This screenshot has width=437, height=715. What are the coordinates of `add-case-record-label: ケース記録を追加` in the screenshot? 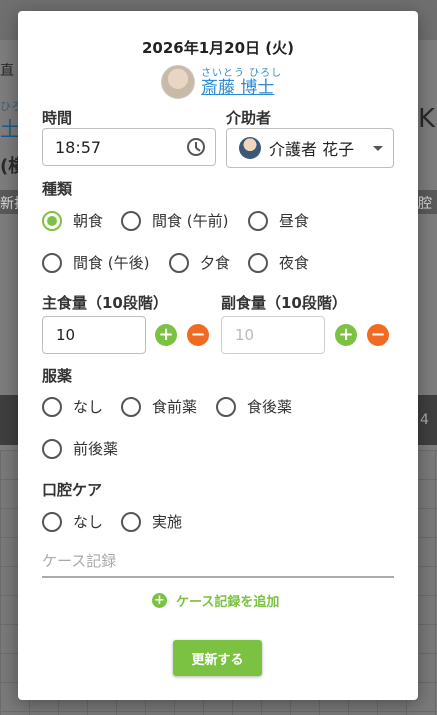 It's located at (228, 602).